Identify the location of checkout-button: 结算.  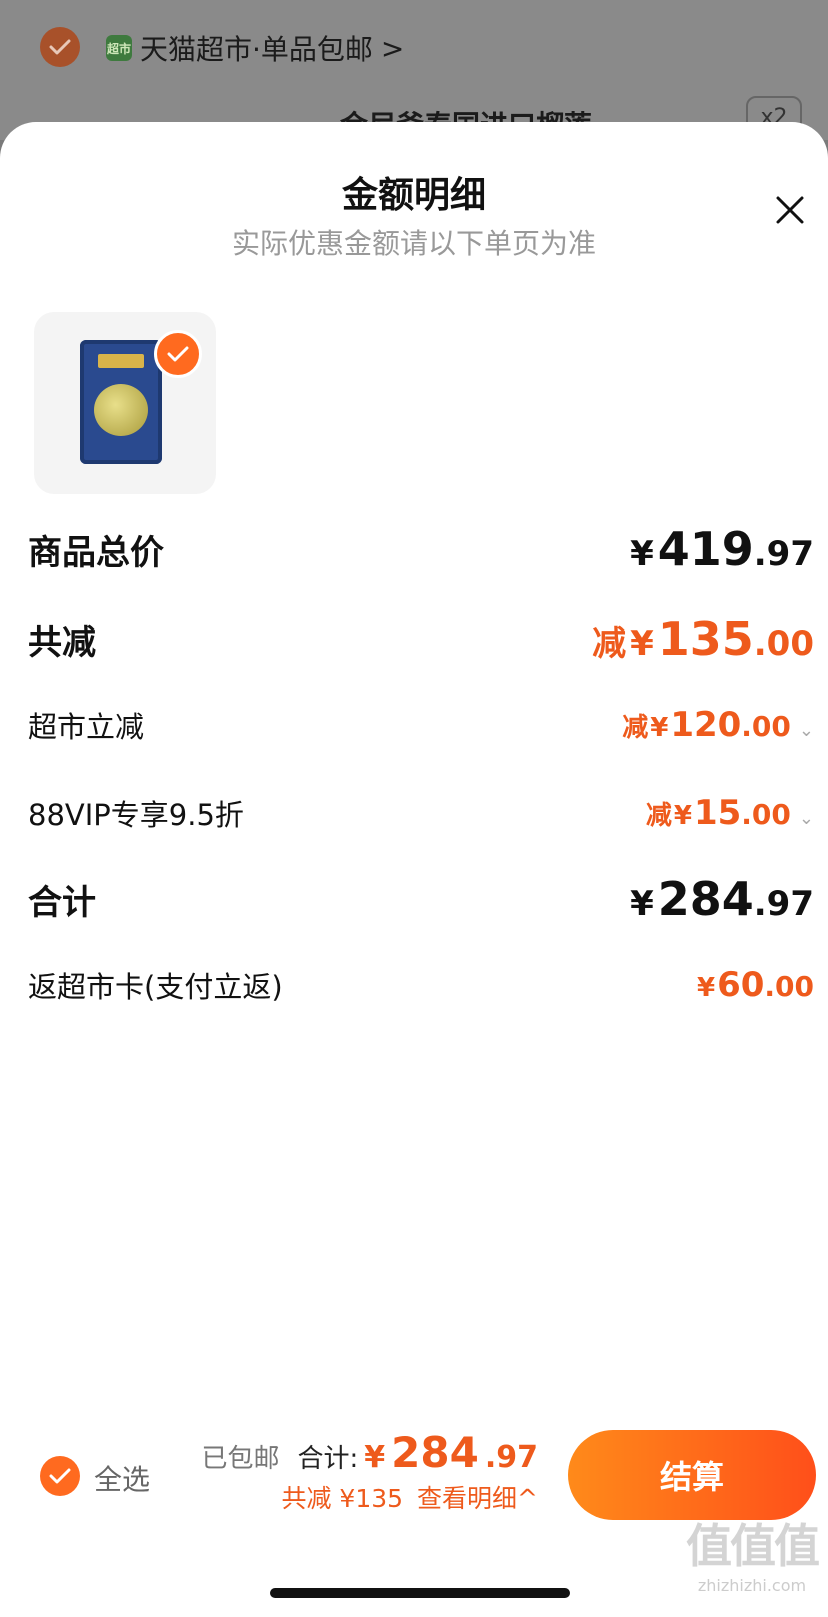
(692, 1475).